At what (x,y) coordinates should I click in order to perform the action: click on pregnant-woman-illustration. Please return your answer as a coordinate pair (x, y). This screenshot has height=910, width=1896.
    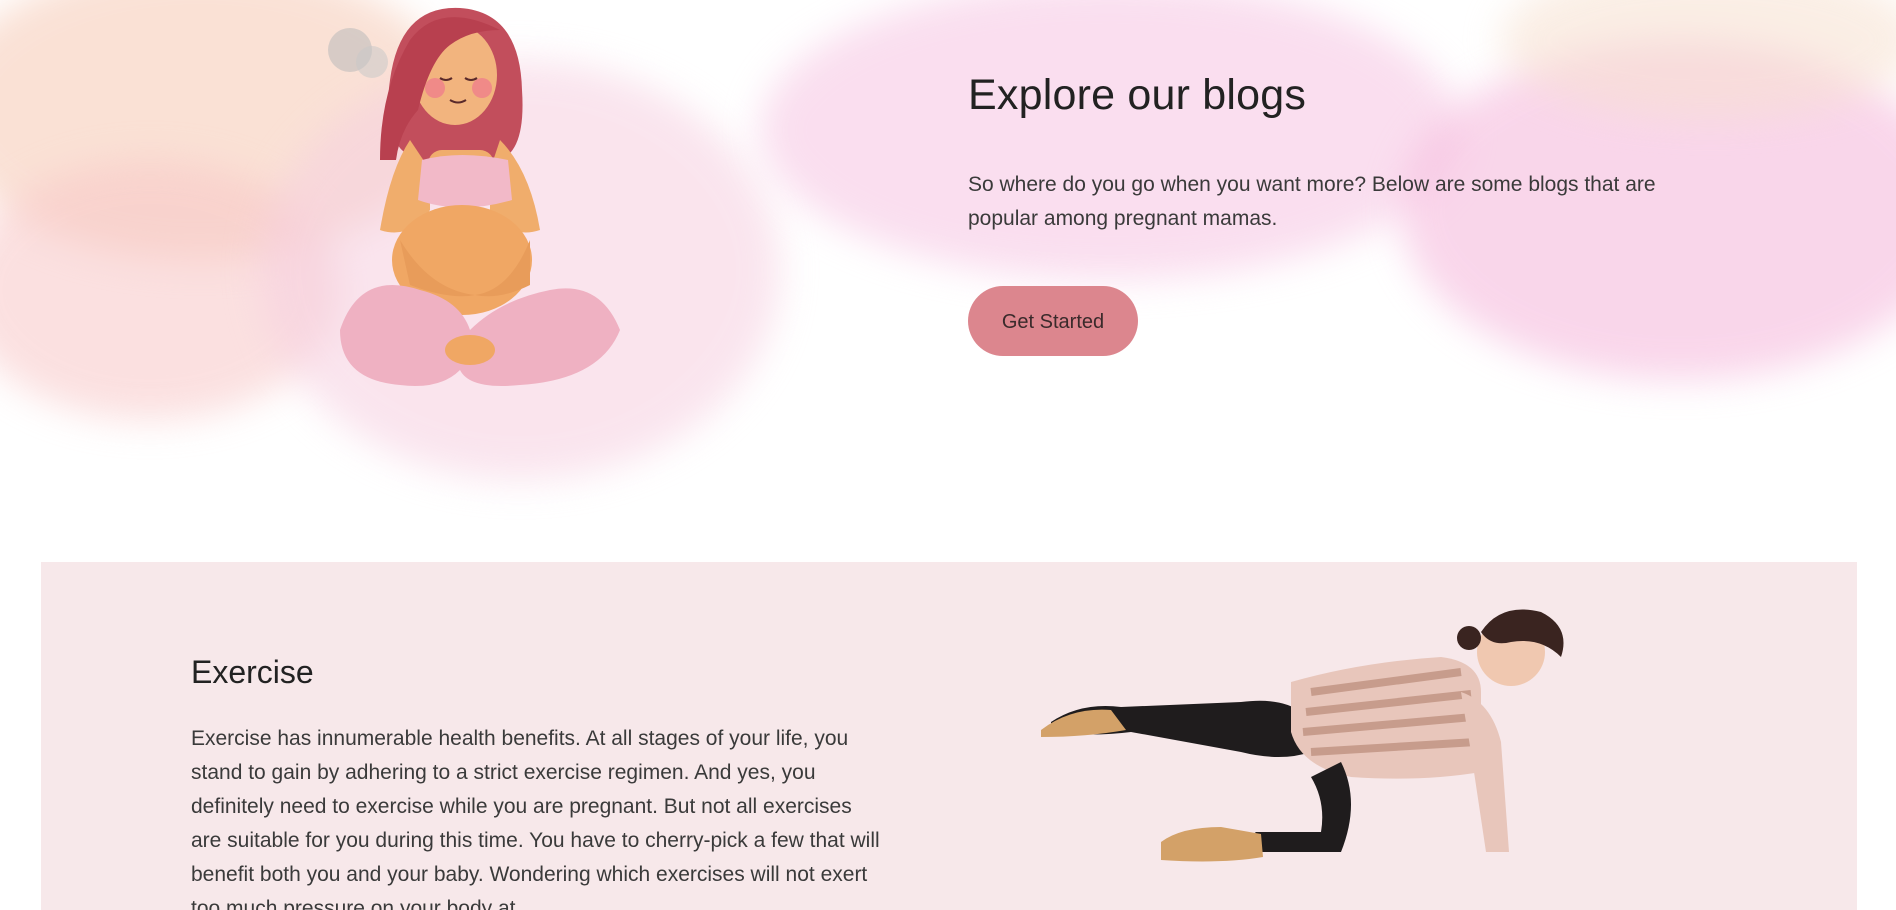
    Looking at the image, I should click on (474, 196).